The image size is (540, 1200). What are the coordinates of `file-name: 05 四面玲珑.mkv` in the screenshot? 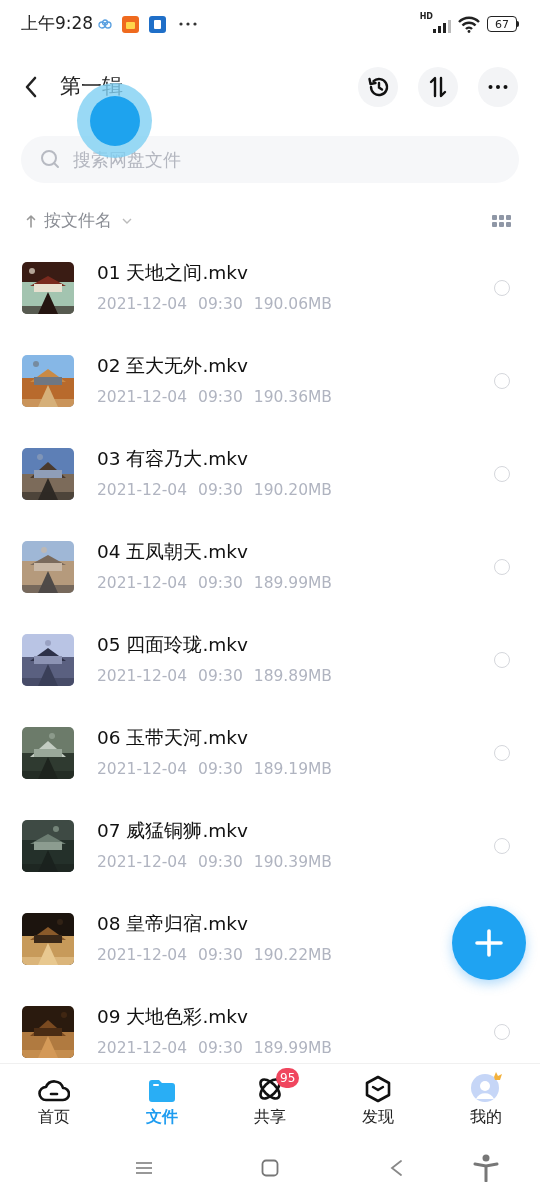 It's located at (173, 645).